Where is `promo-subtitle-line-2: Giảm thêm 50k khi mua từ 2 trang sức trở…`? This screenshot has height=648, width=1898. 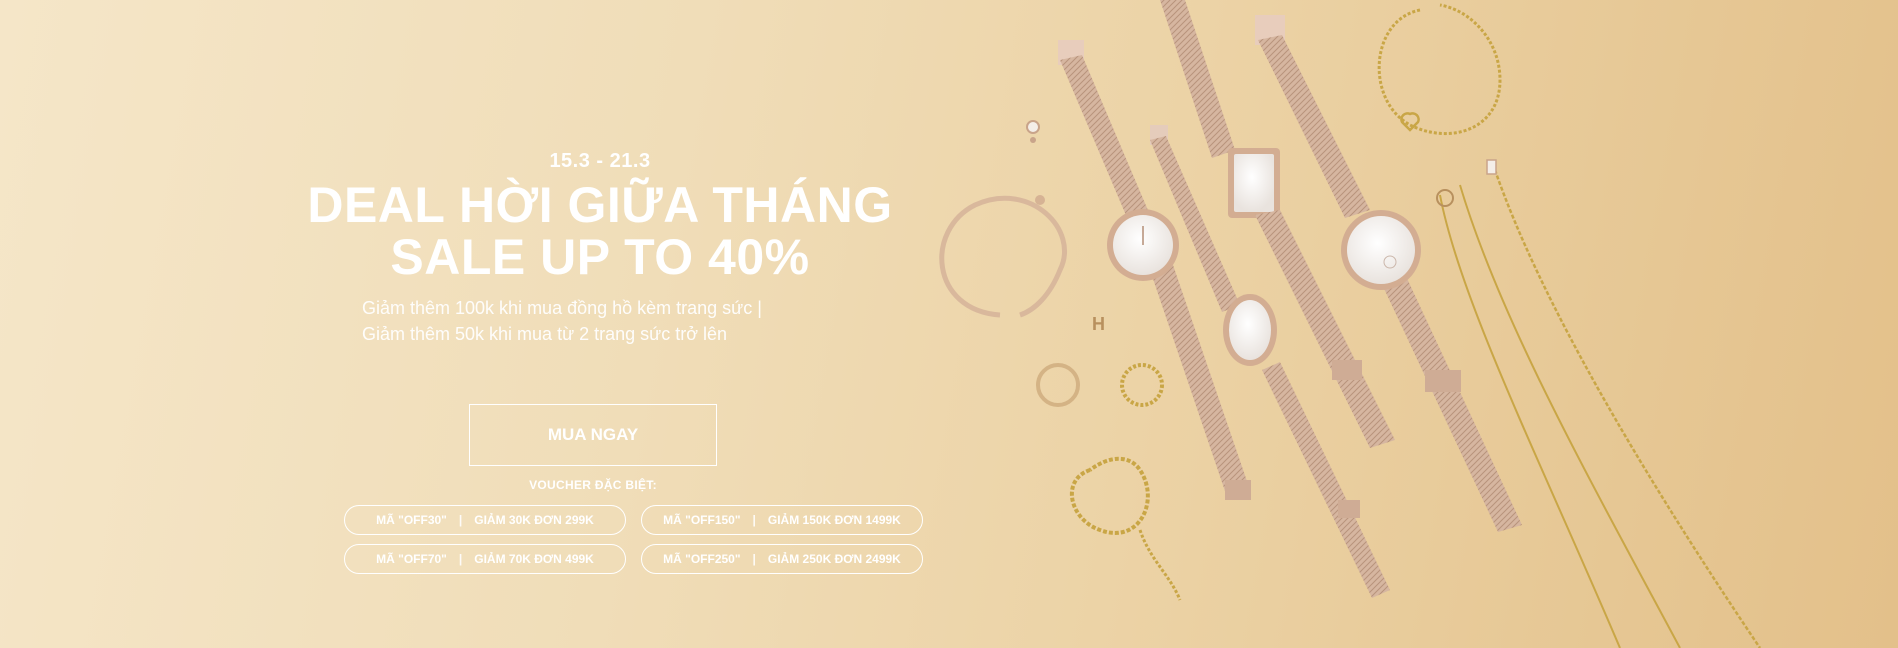
promo-subtitle-line-2: Giảm thêm 50k khi mua từ 2 trang sức trở… is located at coordinates (545, 334).